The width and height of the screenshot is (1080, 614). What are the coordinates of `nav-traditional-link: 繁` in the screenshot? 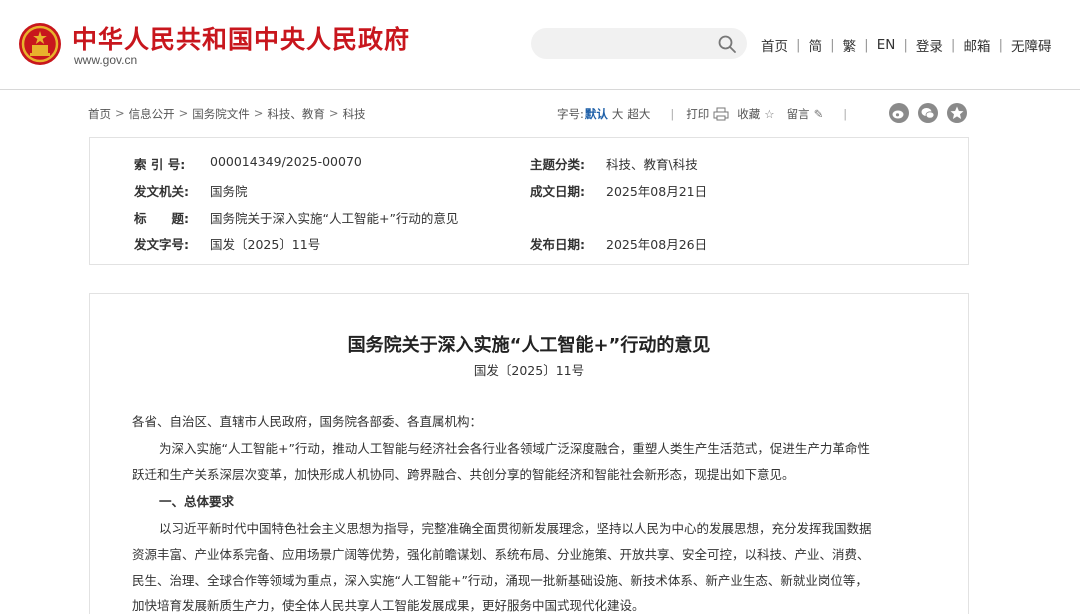 It's located at (850, 45).